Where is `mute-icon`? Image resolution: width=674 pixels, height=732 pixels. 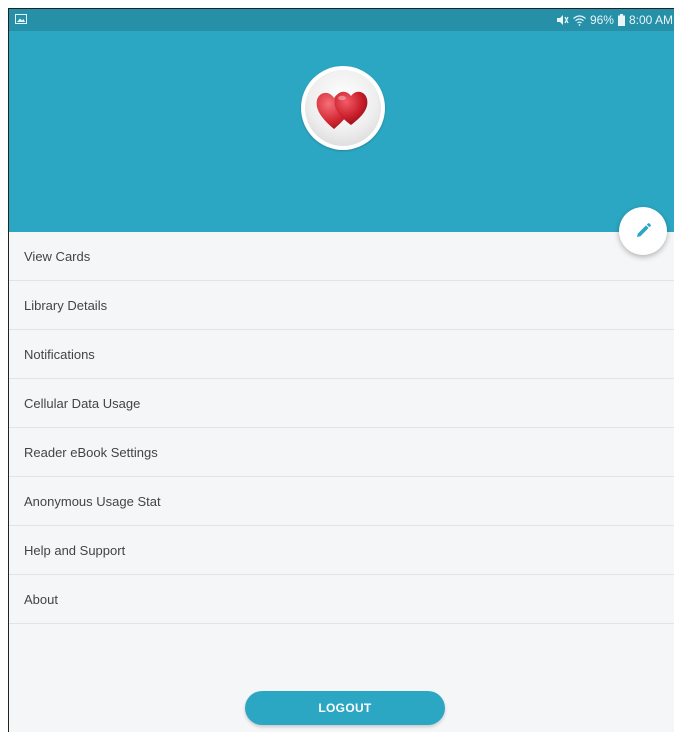 mute-icon is located at coordinates (562, 20).